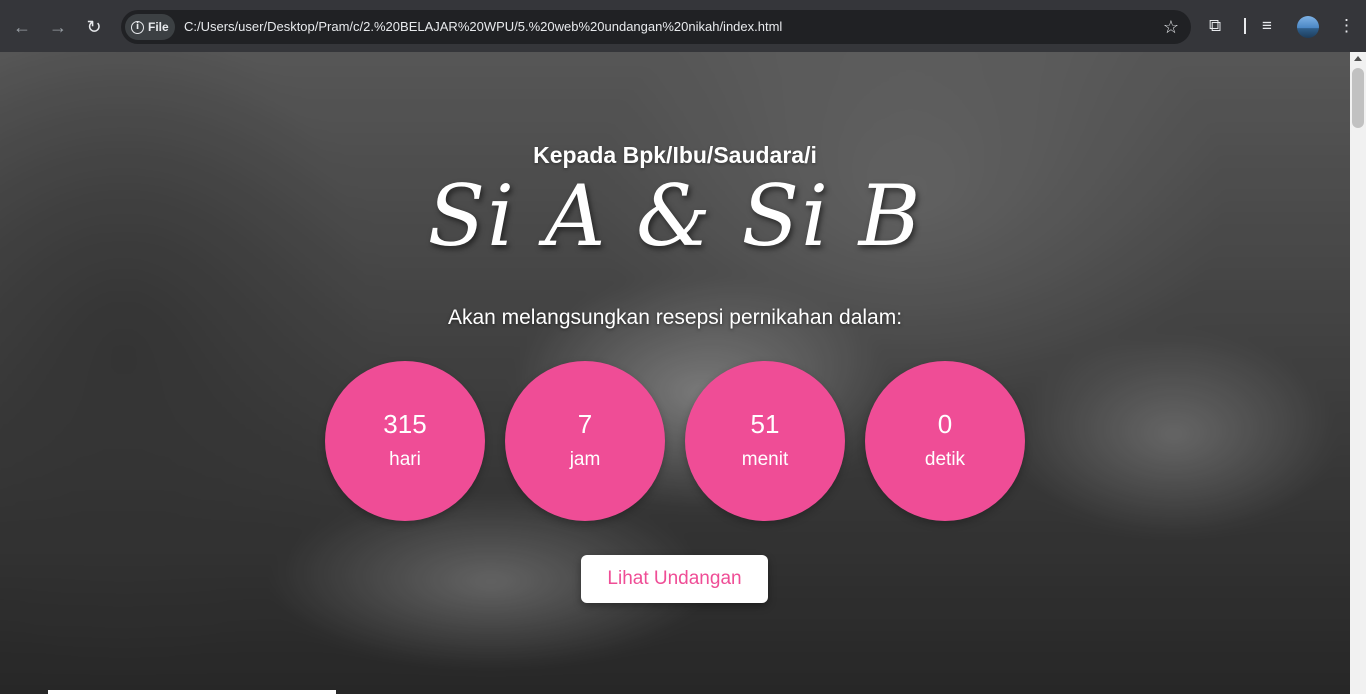  I want to click on kebab-menu-icon: ⋮, so click(1346, 26).